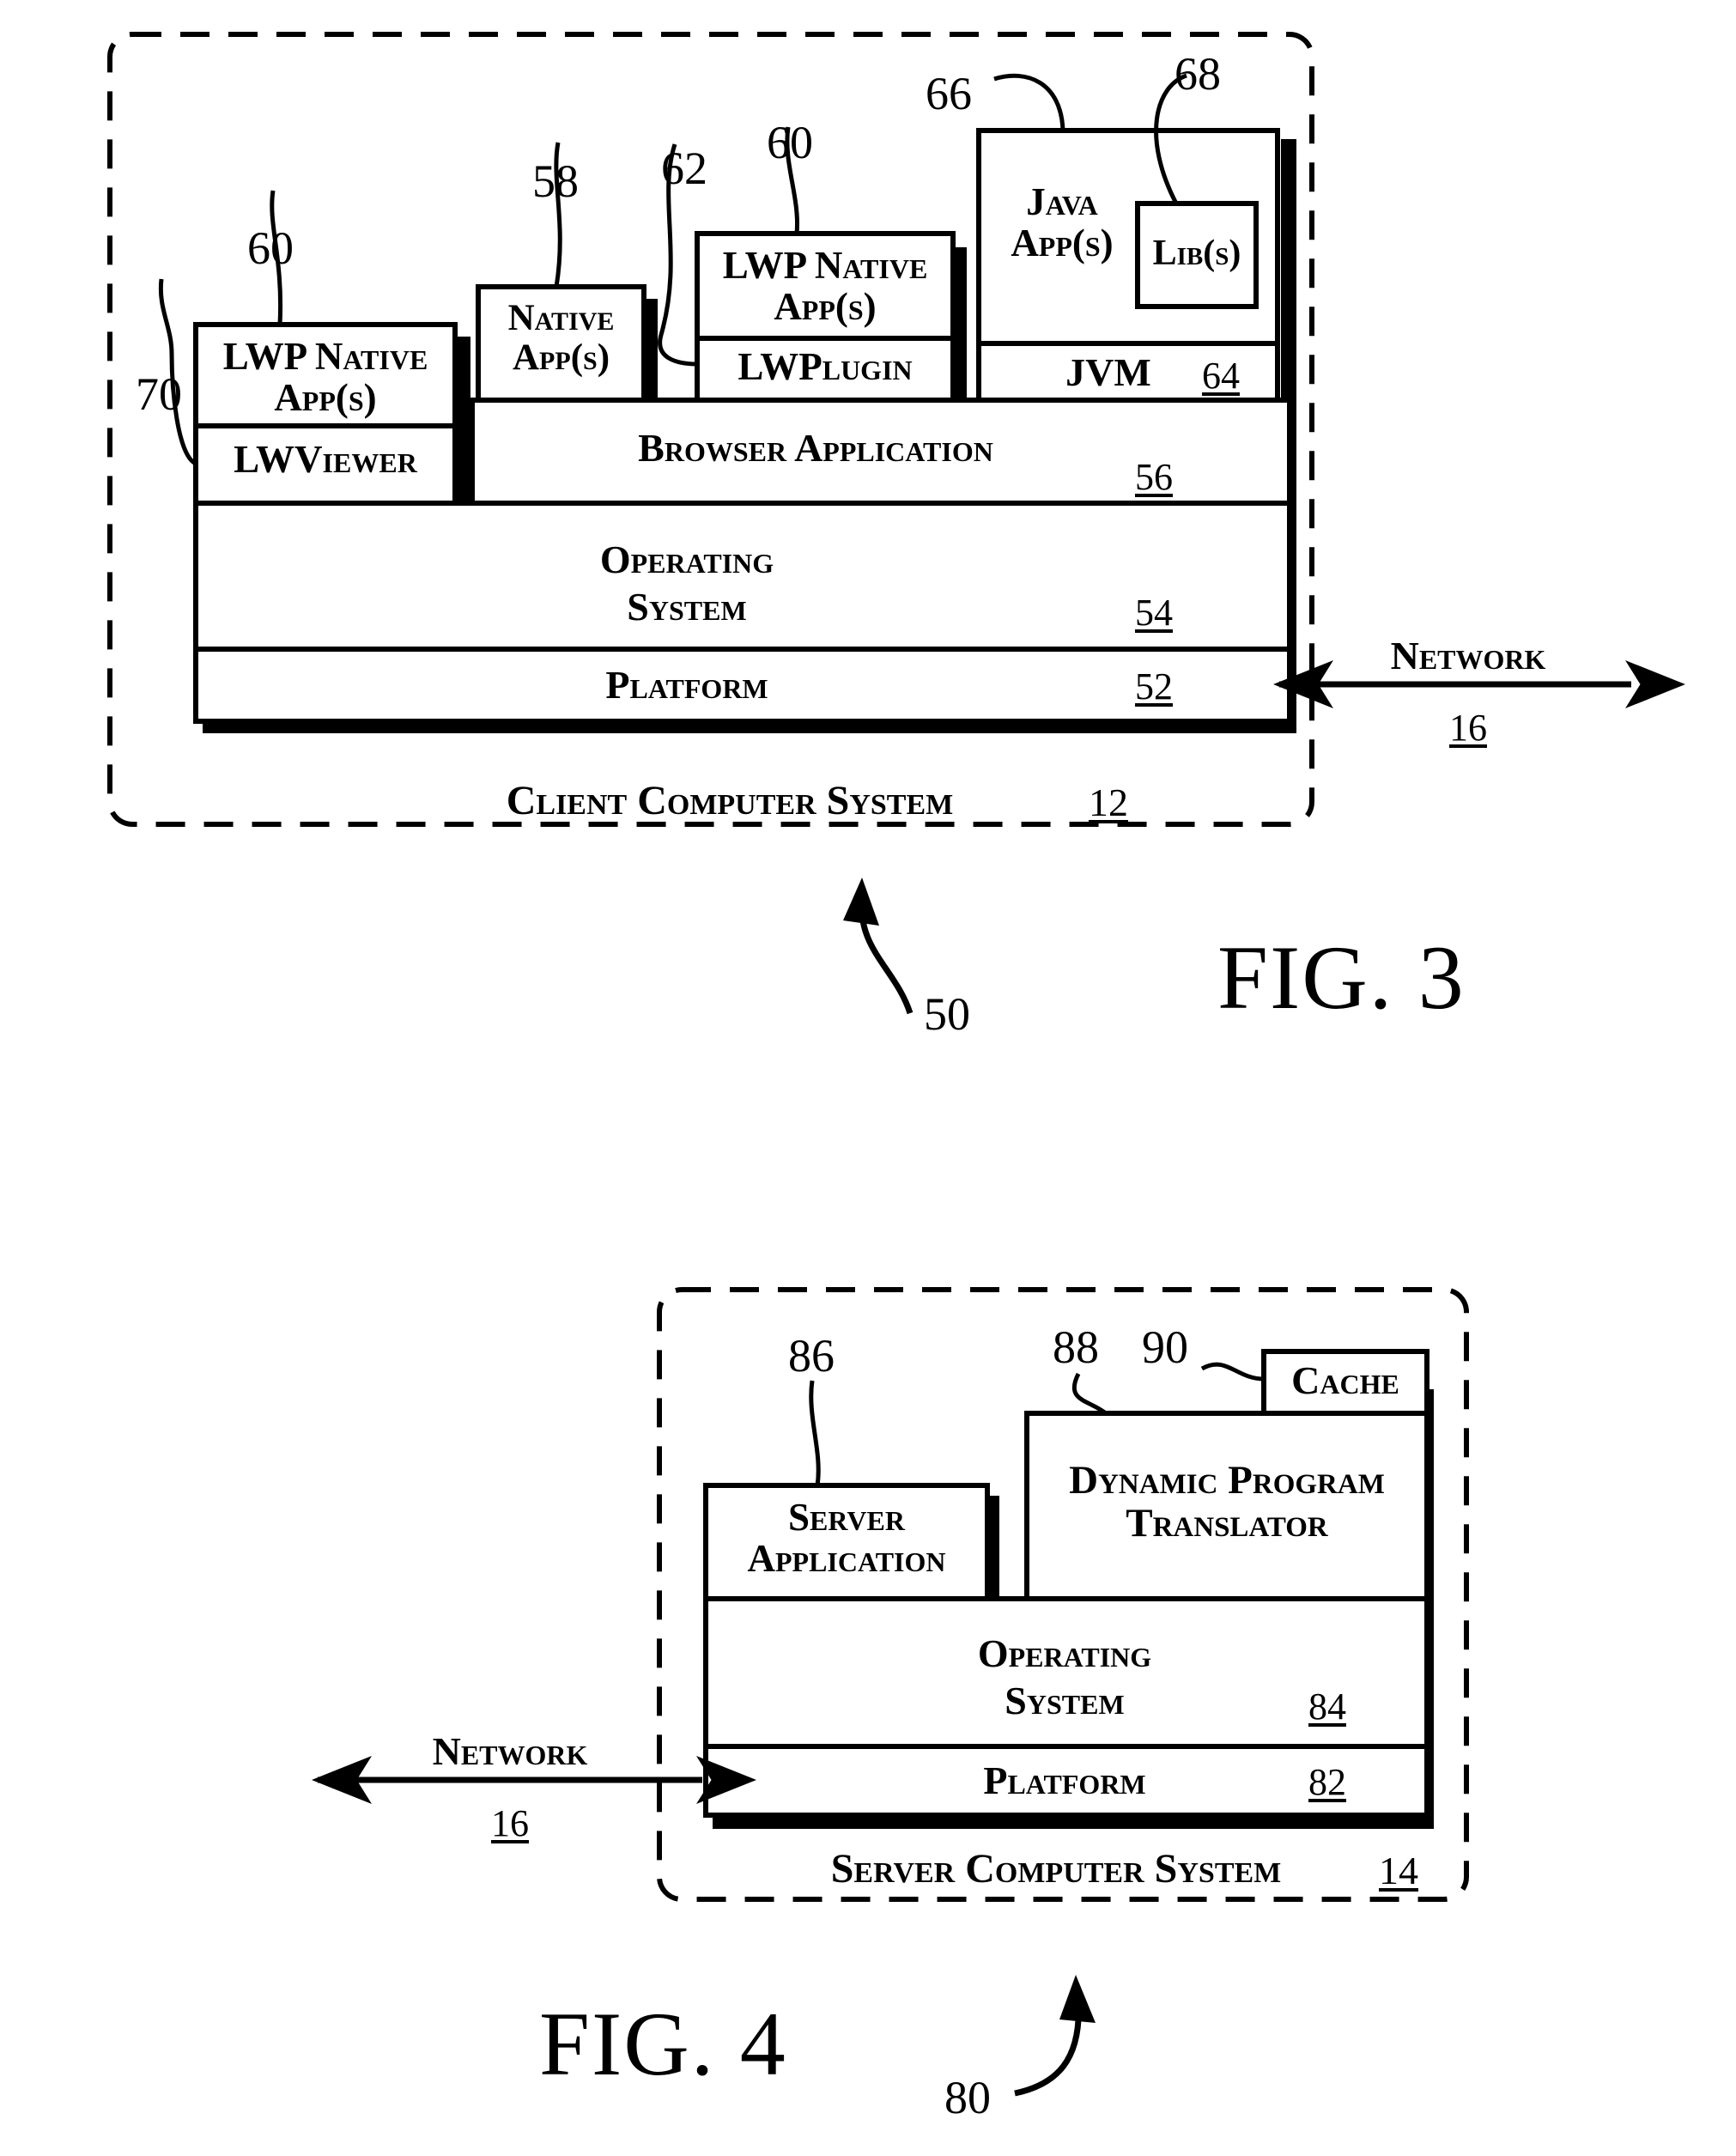 Image resolution: width=1736 pixels, height=2156 pixels. Describe the element at coordinates (1196, 253) in the screenshot. I see `fig3-libs-label: Lib(s)` at that location.